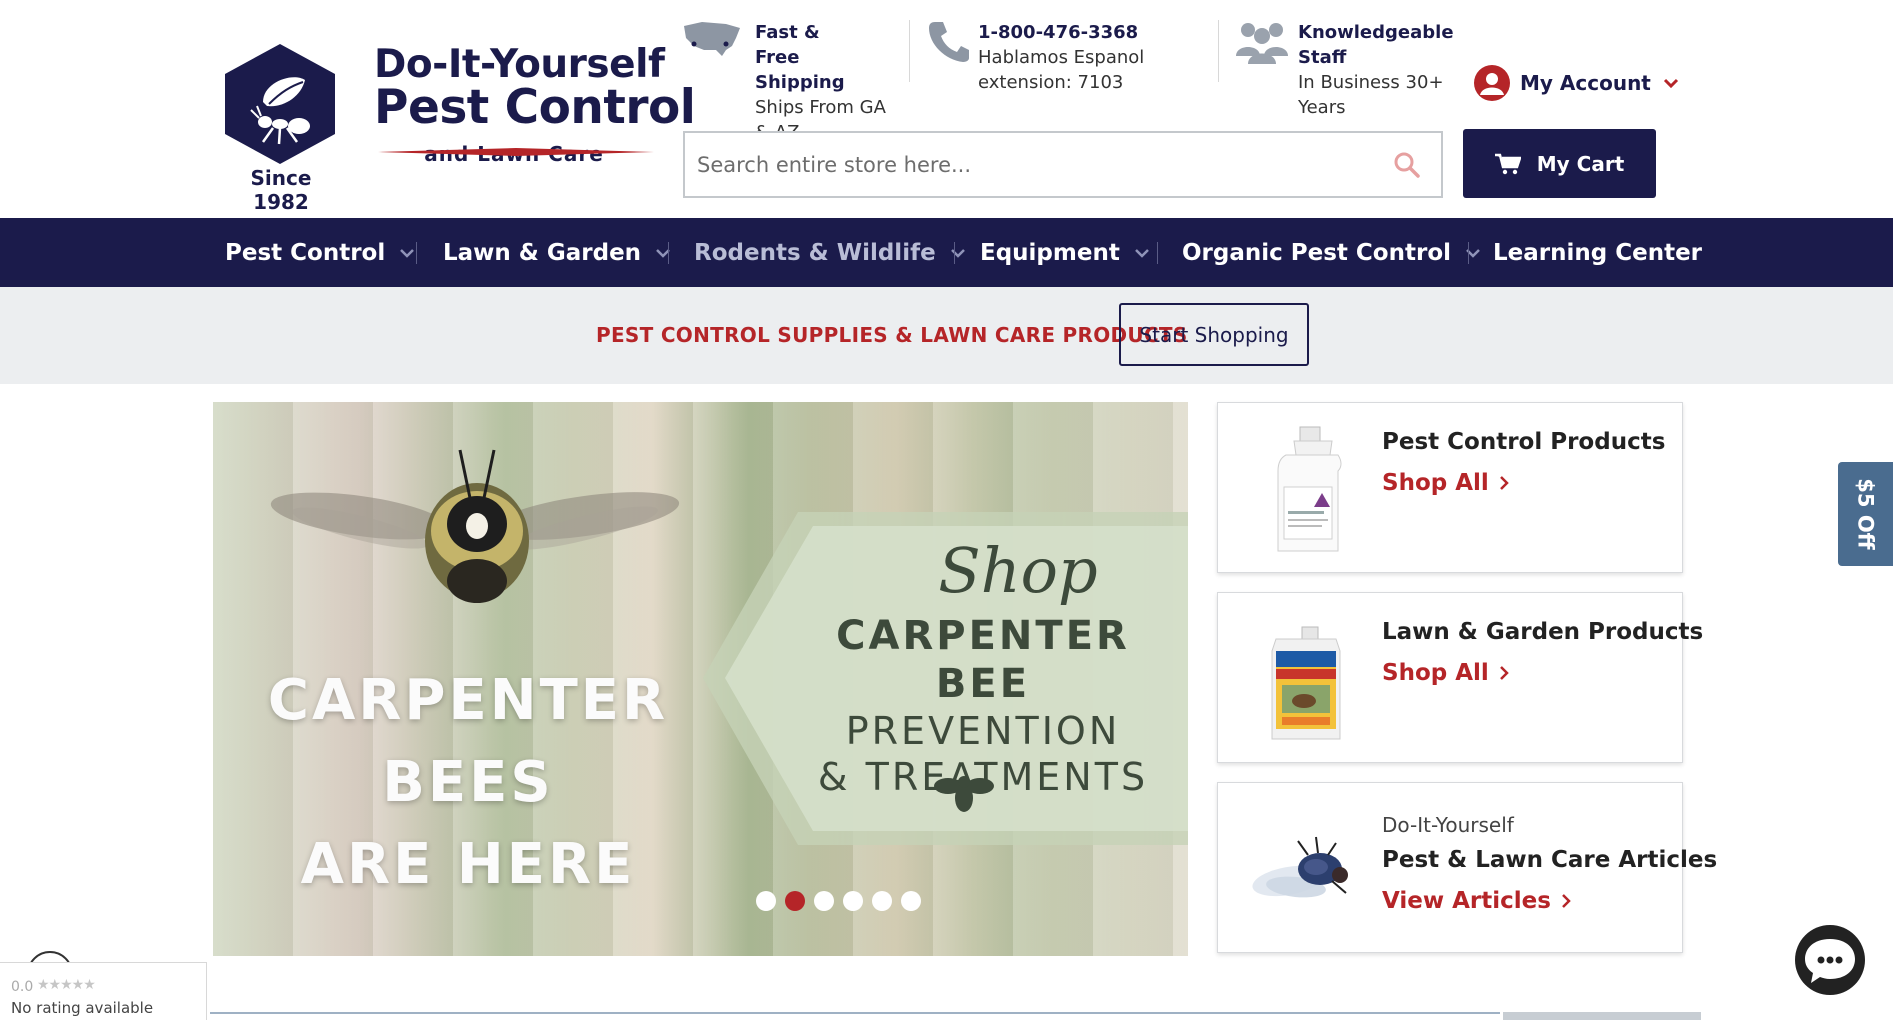 The width and height of the screenshot is (1893, 1020). I want to click on ant-logo-icon, so click(280, 104).